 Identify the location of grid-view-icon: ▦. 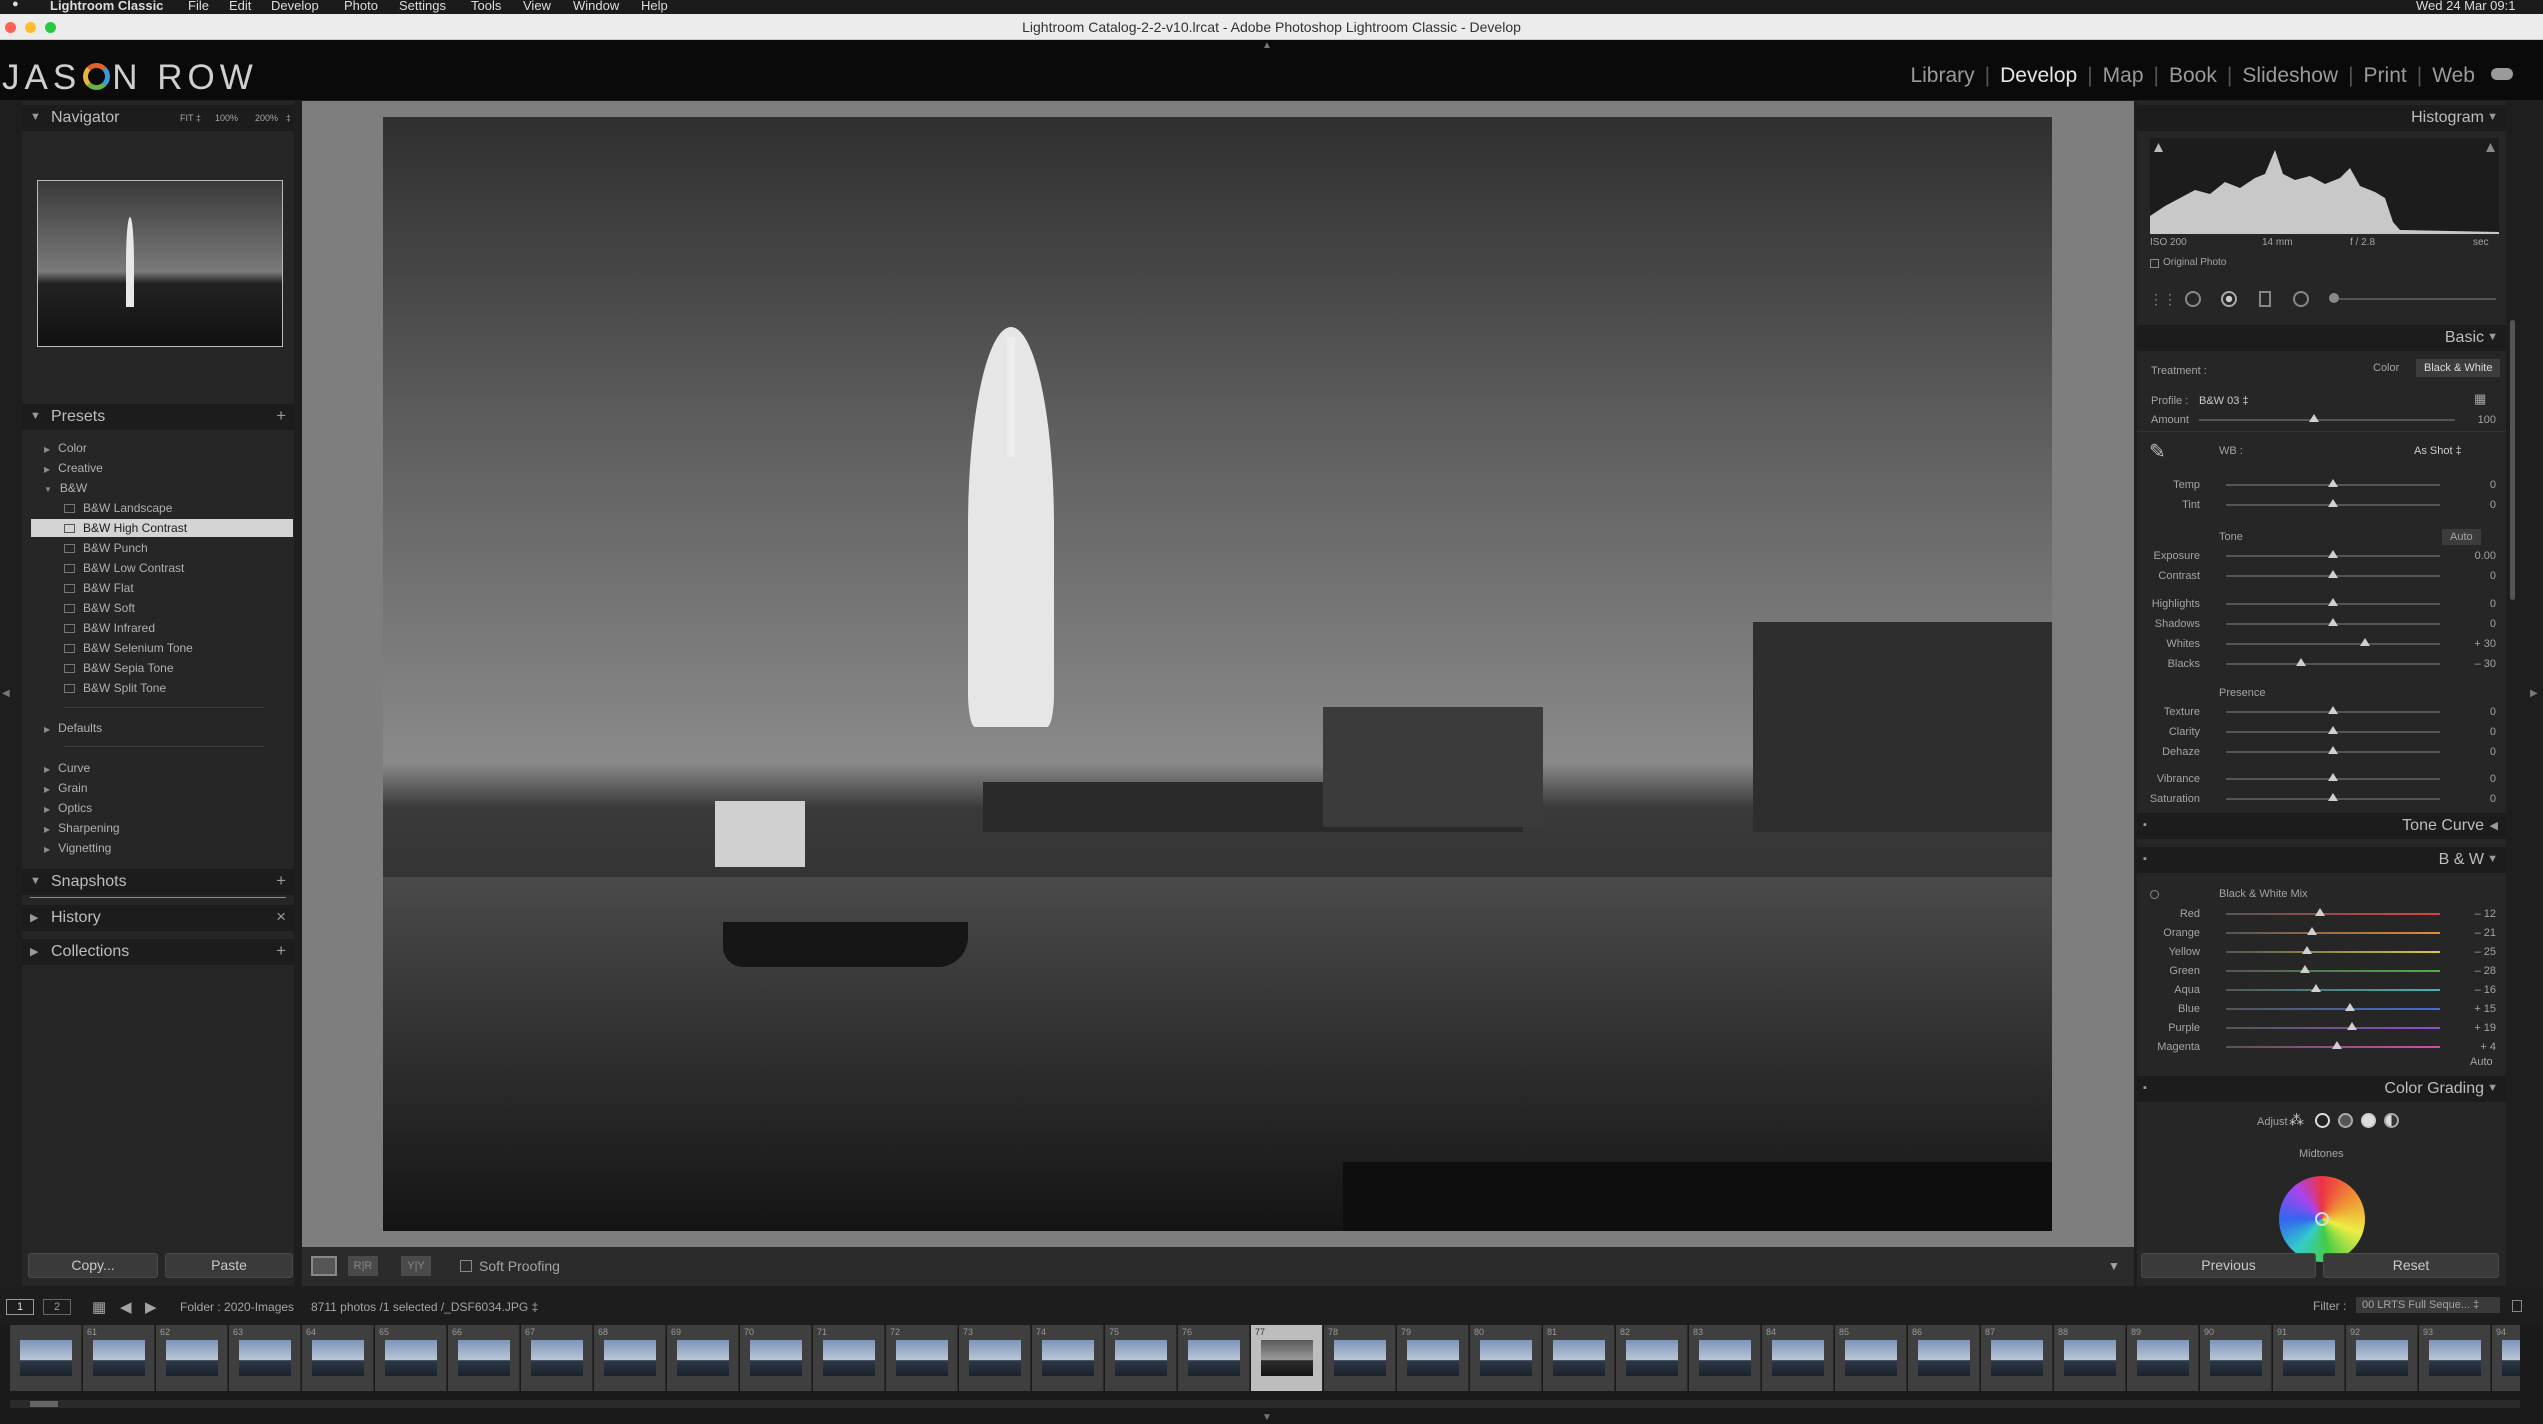
(99, 1307).